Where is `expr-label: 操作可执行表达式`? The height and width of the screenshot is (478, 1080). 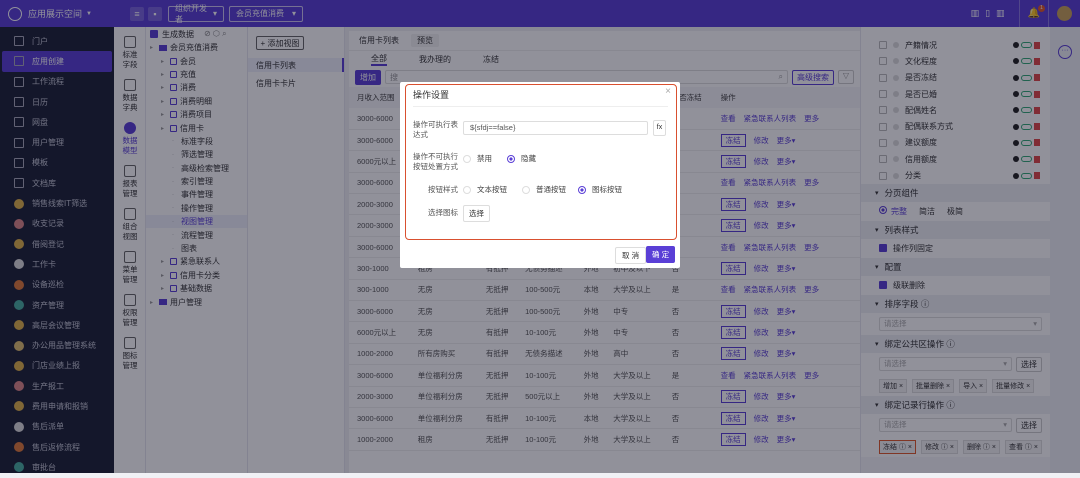
expr-label: 操作可执行表达式 is located at coordinates (435, 129).